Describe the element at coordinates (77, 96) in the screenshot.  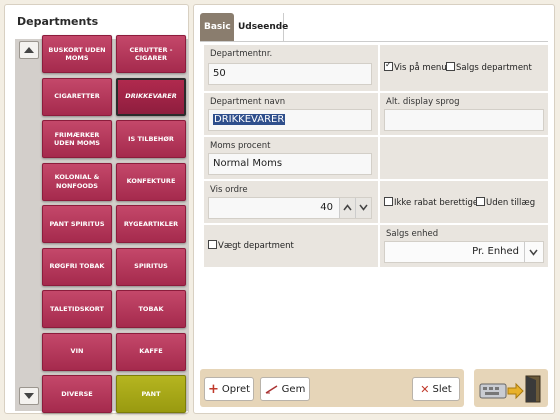
I see `department-button: CIGARETTER` at that location.